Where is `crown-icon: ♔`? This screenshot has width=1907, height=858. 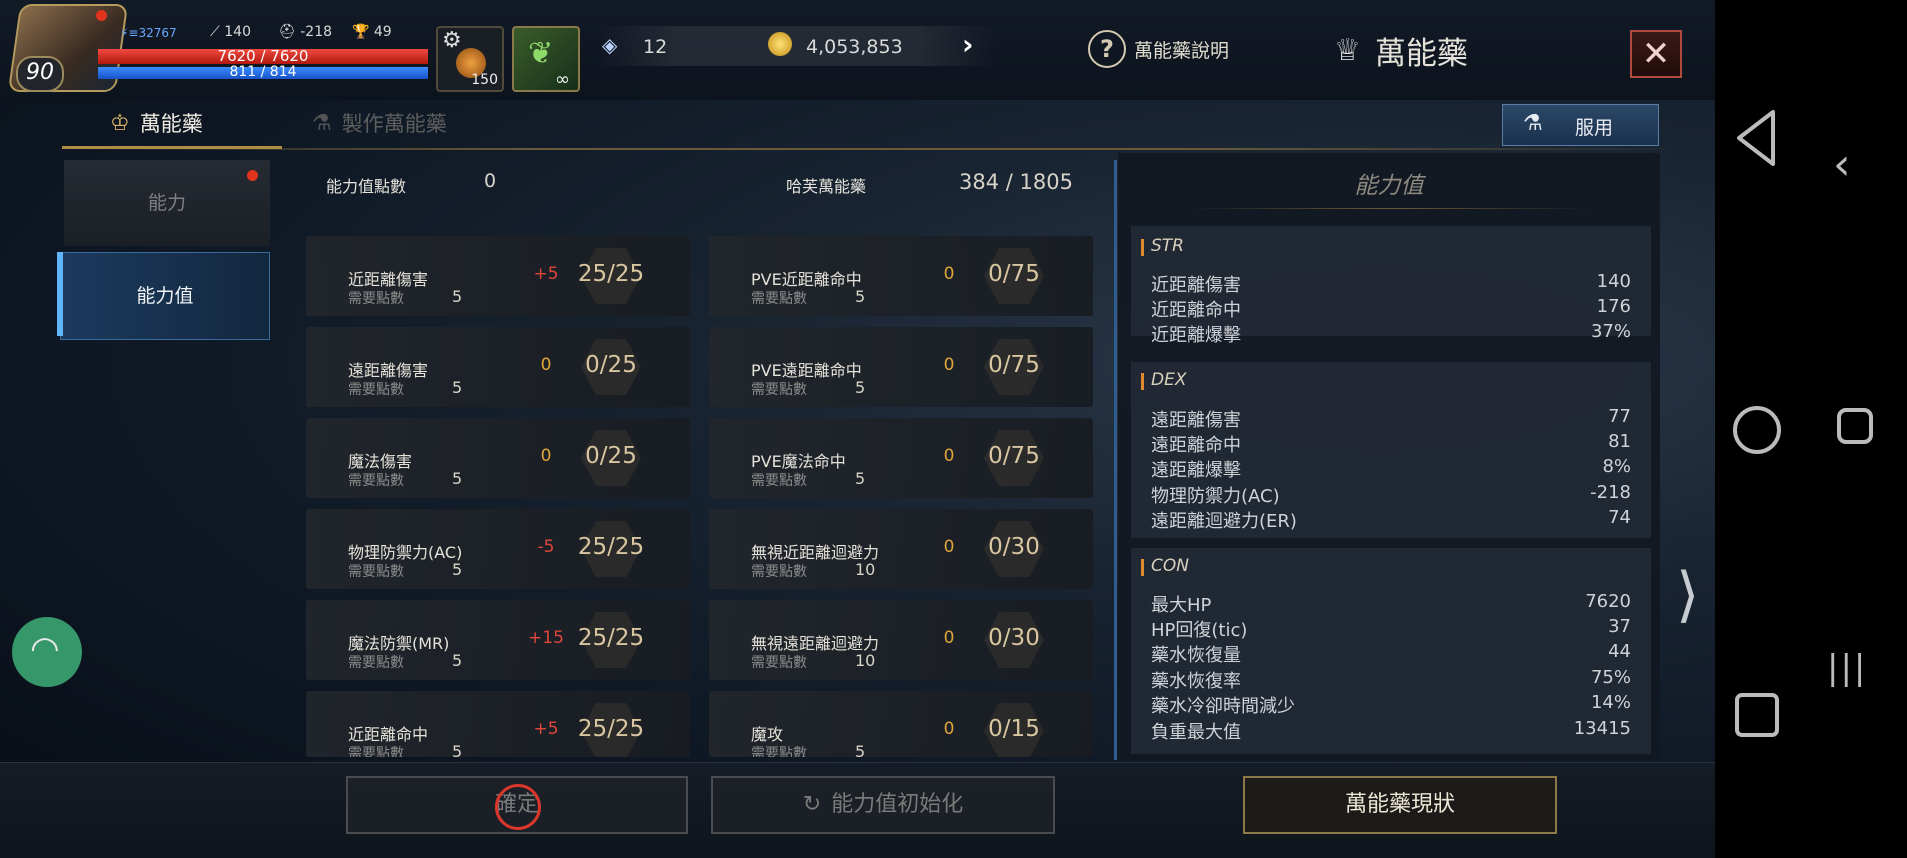 crown-icon: ♔ is located at coordinates (120, 123).